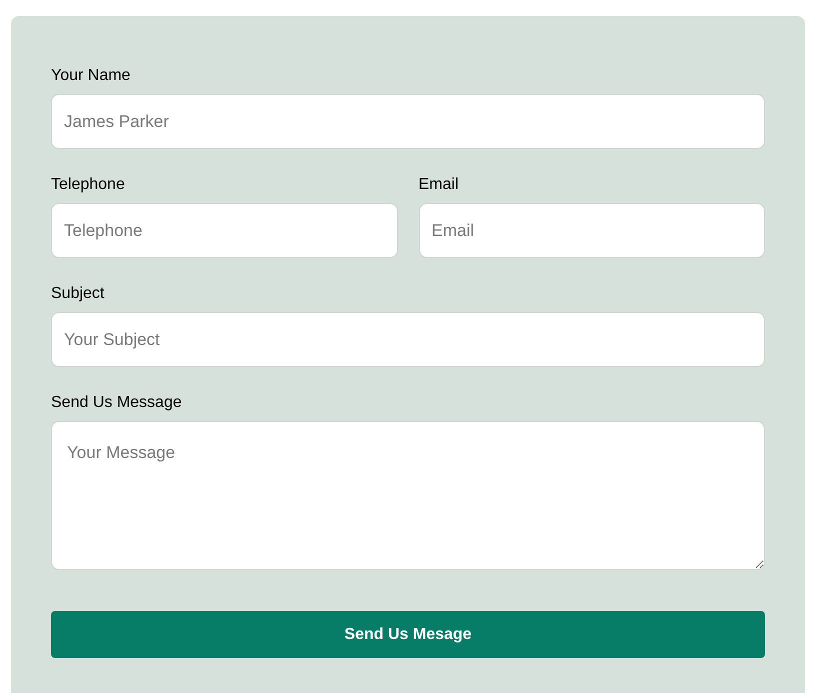 This screenshot has width=820, height=693. Describe the element at coordinates (224, 230) in the screenshot. I see `input-field: Telephone` at that location.